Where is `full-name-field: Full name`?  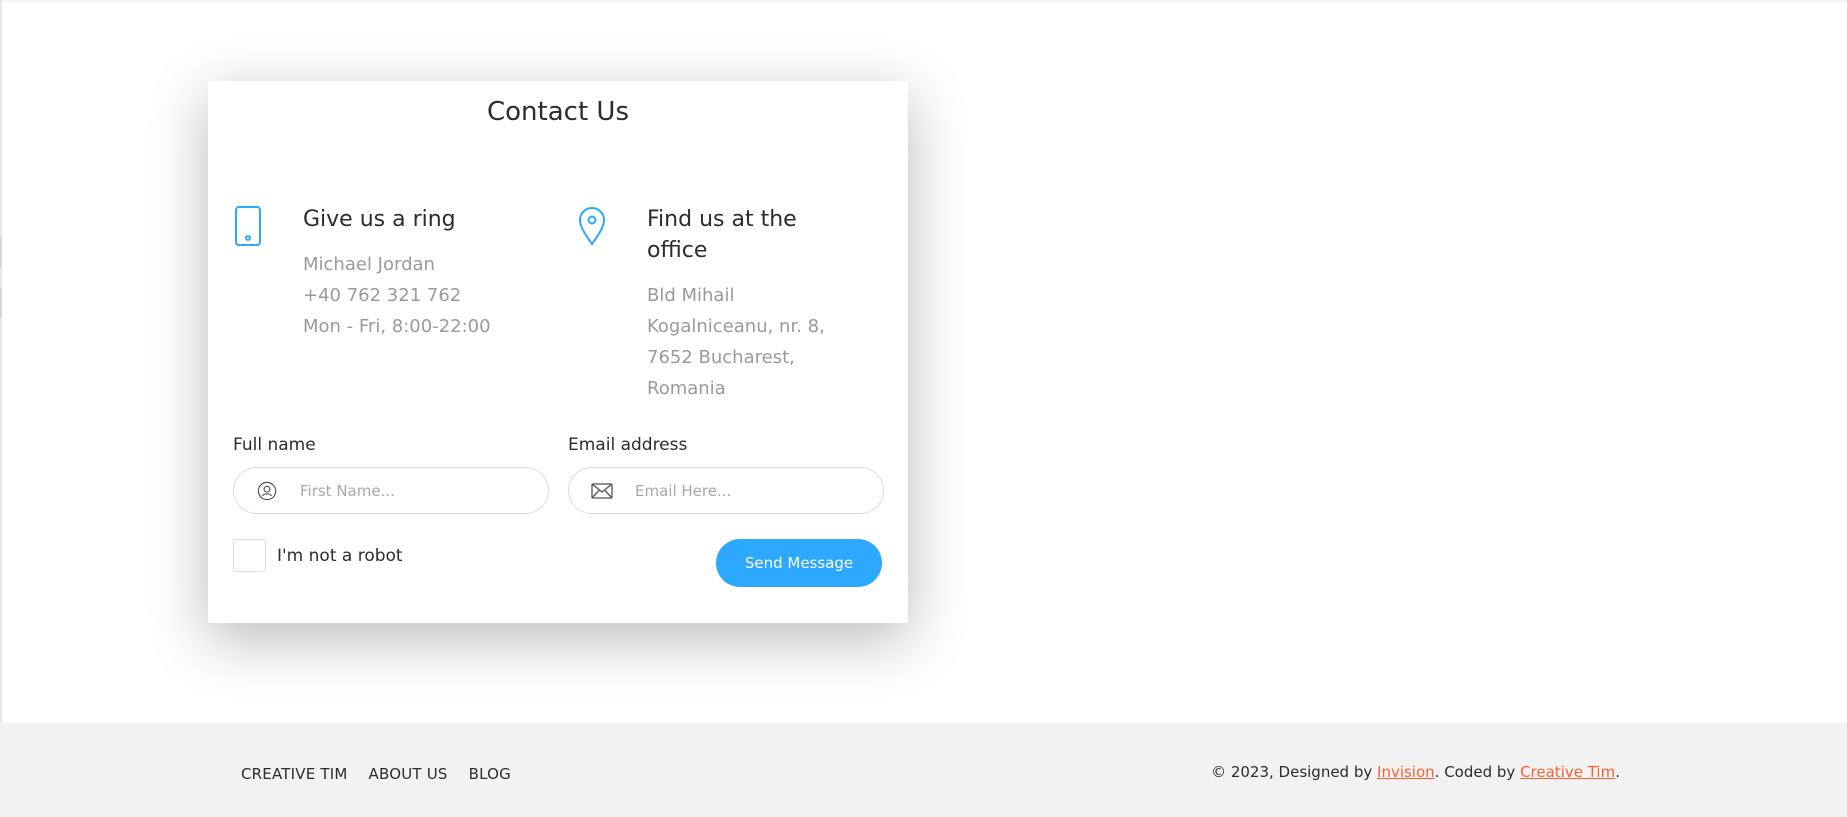
full-name-field: Full name is located at coordinates (391, 472).